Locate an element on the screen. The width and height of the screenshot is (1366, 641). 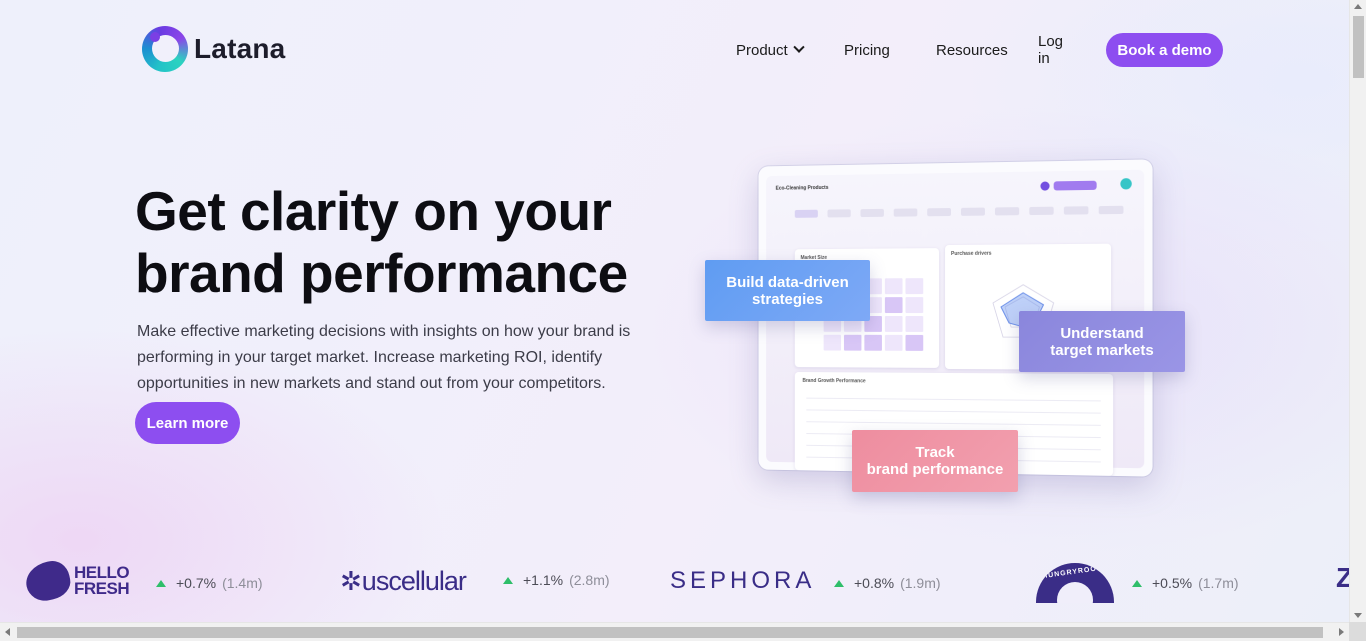
vertical-scroll-thumb is located at coordinates (1358, 47).